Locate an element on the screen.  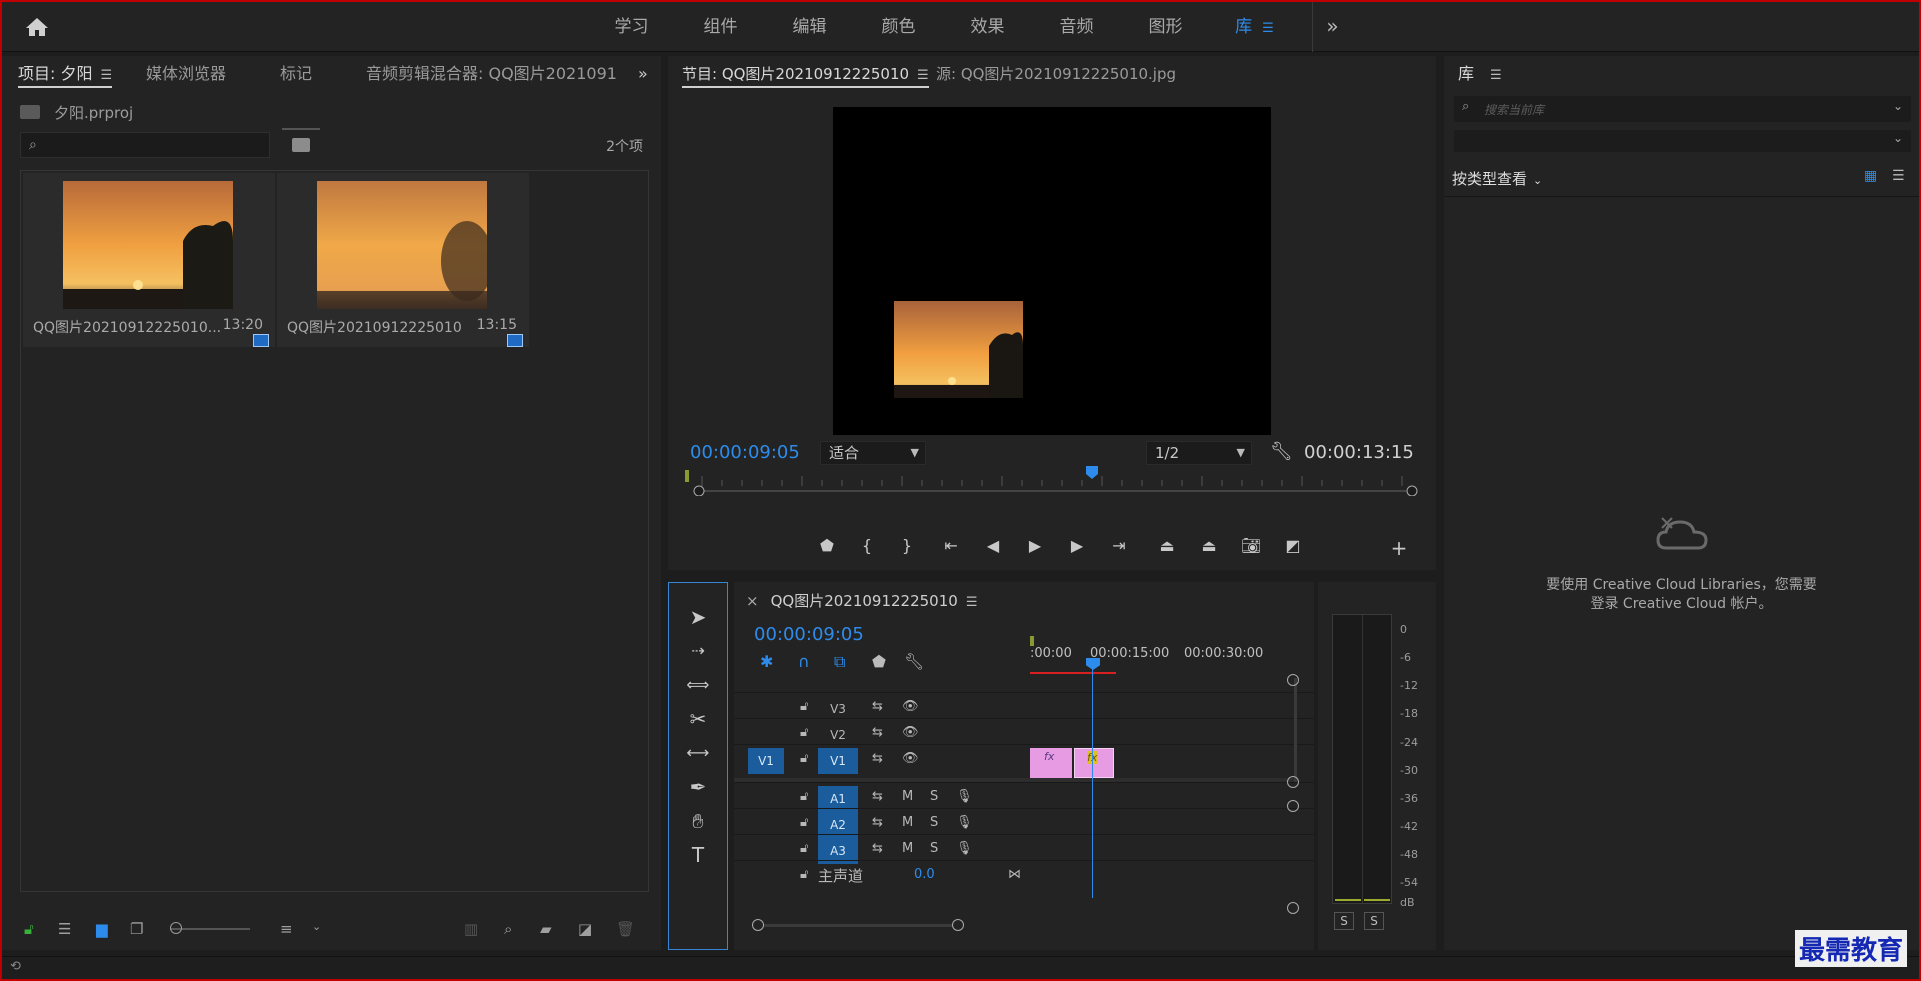
tab-audio: 音频 is located at coordinates (1076, 27).